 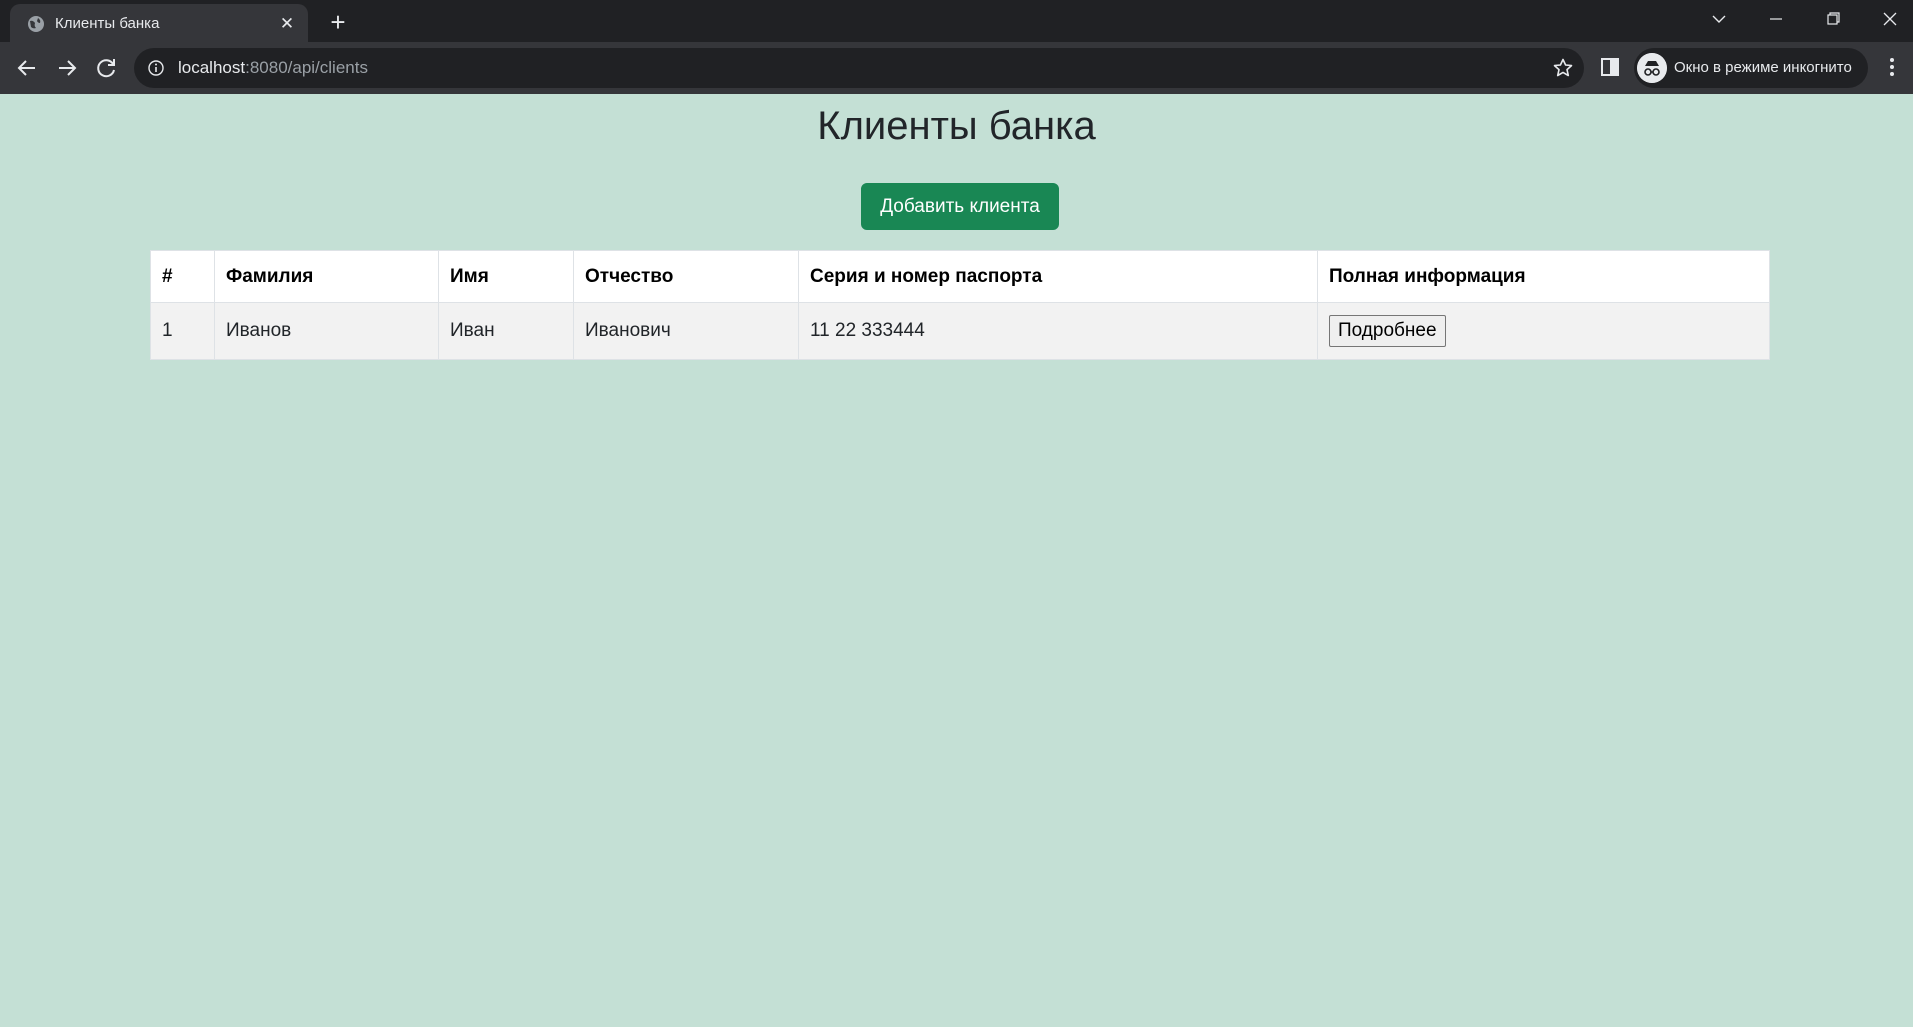 I want to click on incognito-icon, so click(x=1652, y=68).